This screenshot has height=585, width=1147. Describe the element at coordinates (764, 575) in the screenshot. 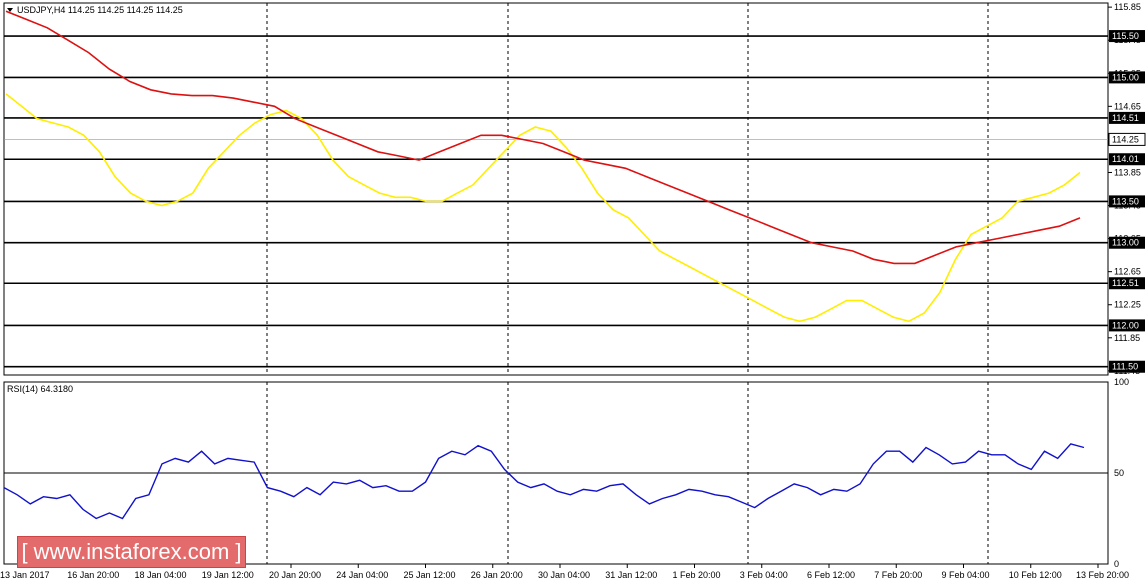

I see `time-axis-tick-label: 3 Feb 04:00` at that location.